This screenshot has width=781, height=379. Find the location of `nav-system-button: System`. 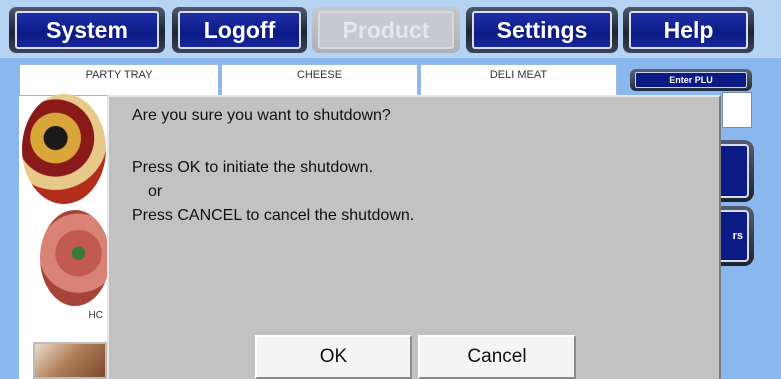

nav-system-button: System is located at coordinates (87, 30).